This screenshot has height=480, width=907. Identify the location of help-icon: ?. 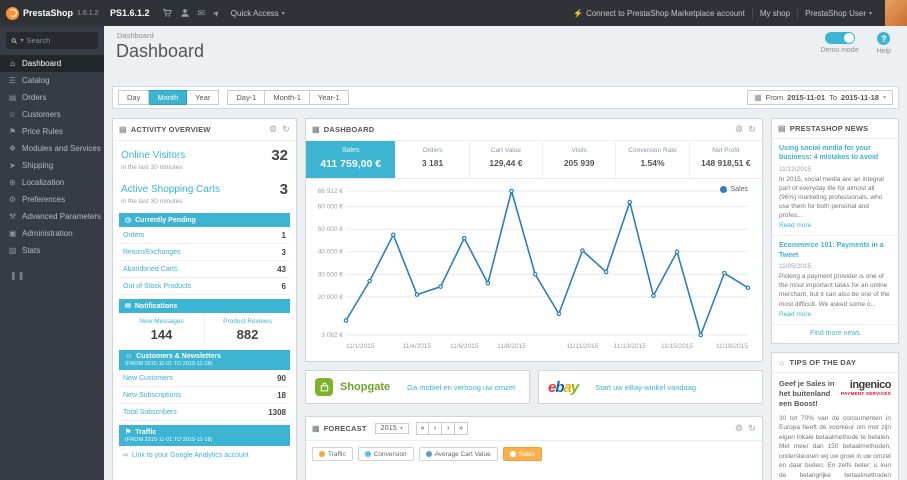
(884, 38).